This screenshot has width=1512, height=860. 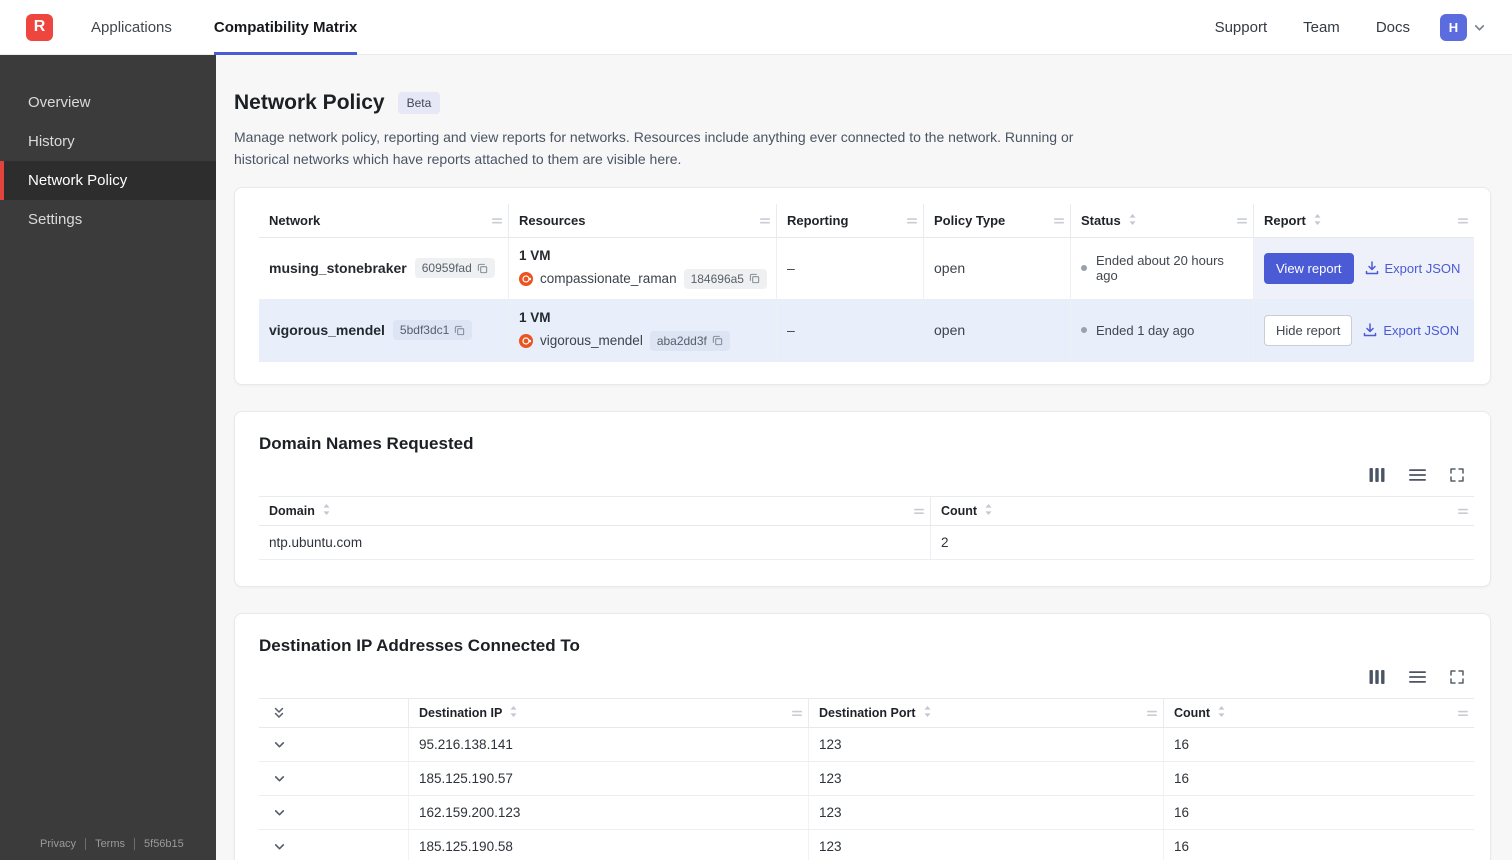 What do you see at coordinates (108, 180) in the screenshot?
I see `sidebar-item-network-policy: Network Policy` at bounding box center [108, 180].